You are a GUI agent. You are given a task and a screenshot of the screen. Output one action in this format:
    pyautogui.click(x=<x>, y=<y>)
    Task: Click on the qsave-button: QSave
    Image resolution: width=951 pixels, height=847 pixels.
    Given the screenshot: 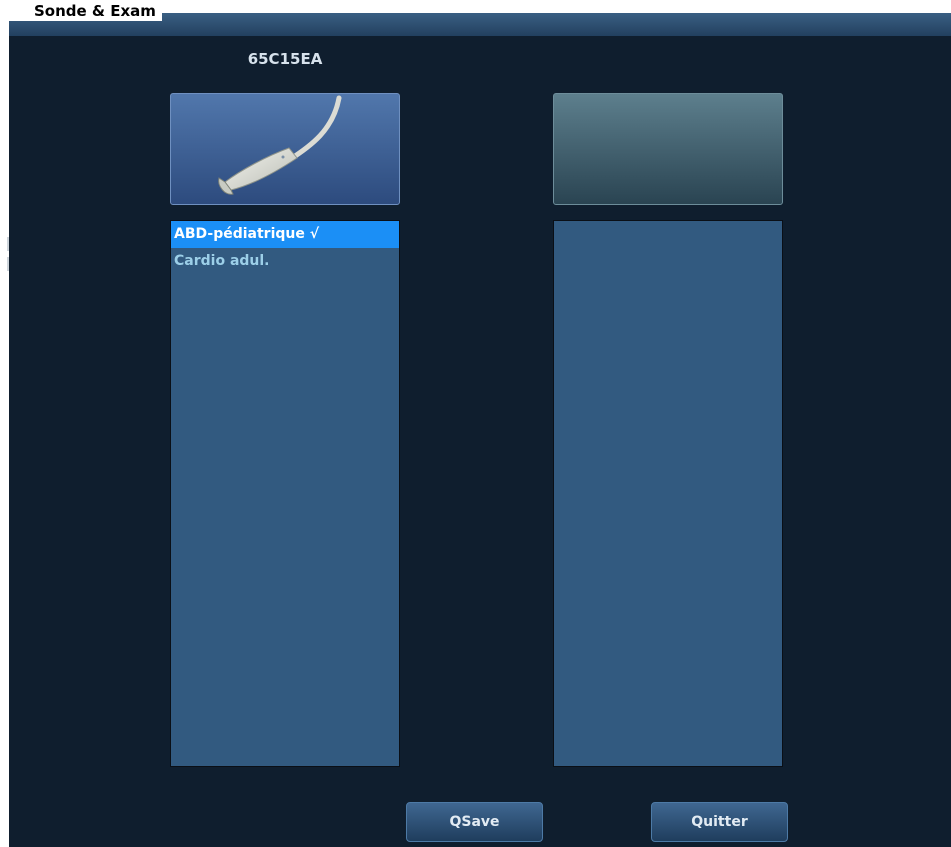 What is the action you would take?
    pyautogui.click(x=474, y=822)
    